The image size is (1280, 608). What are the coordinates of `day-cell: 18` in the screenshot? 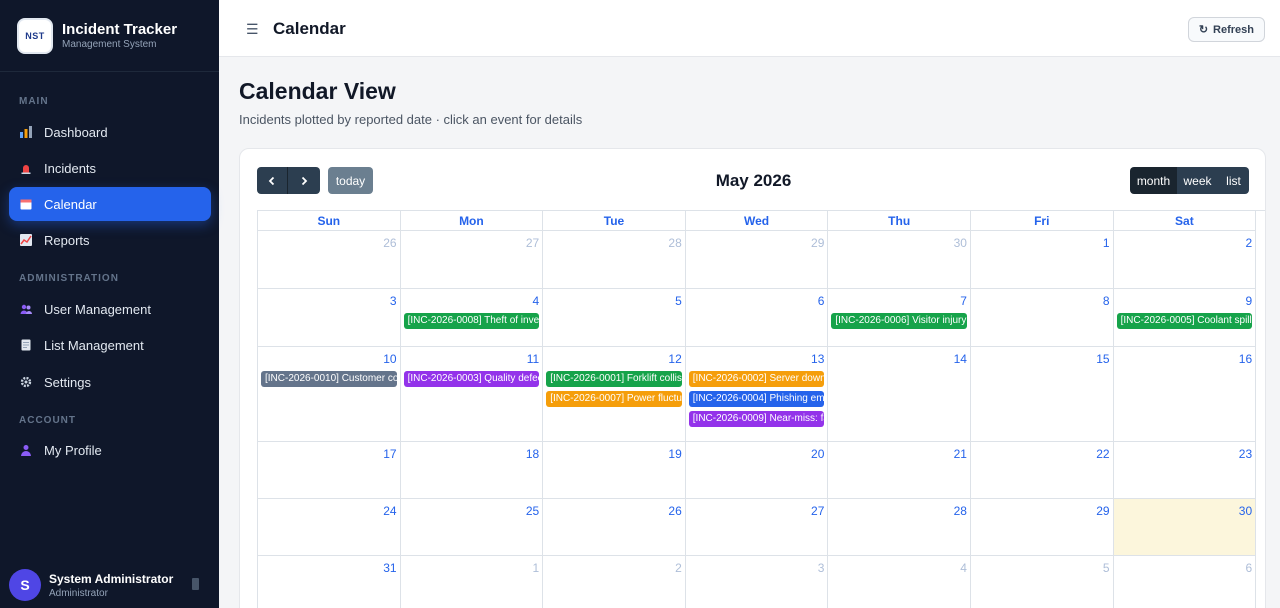 It's located at (472, 470).